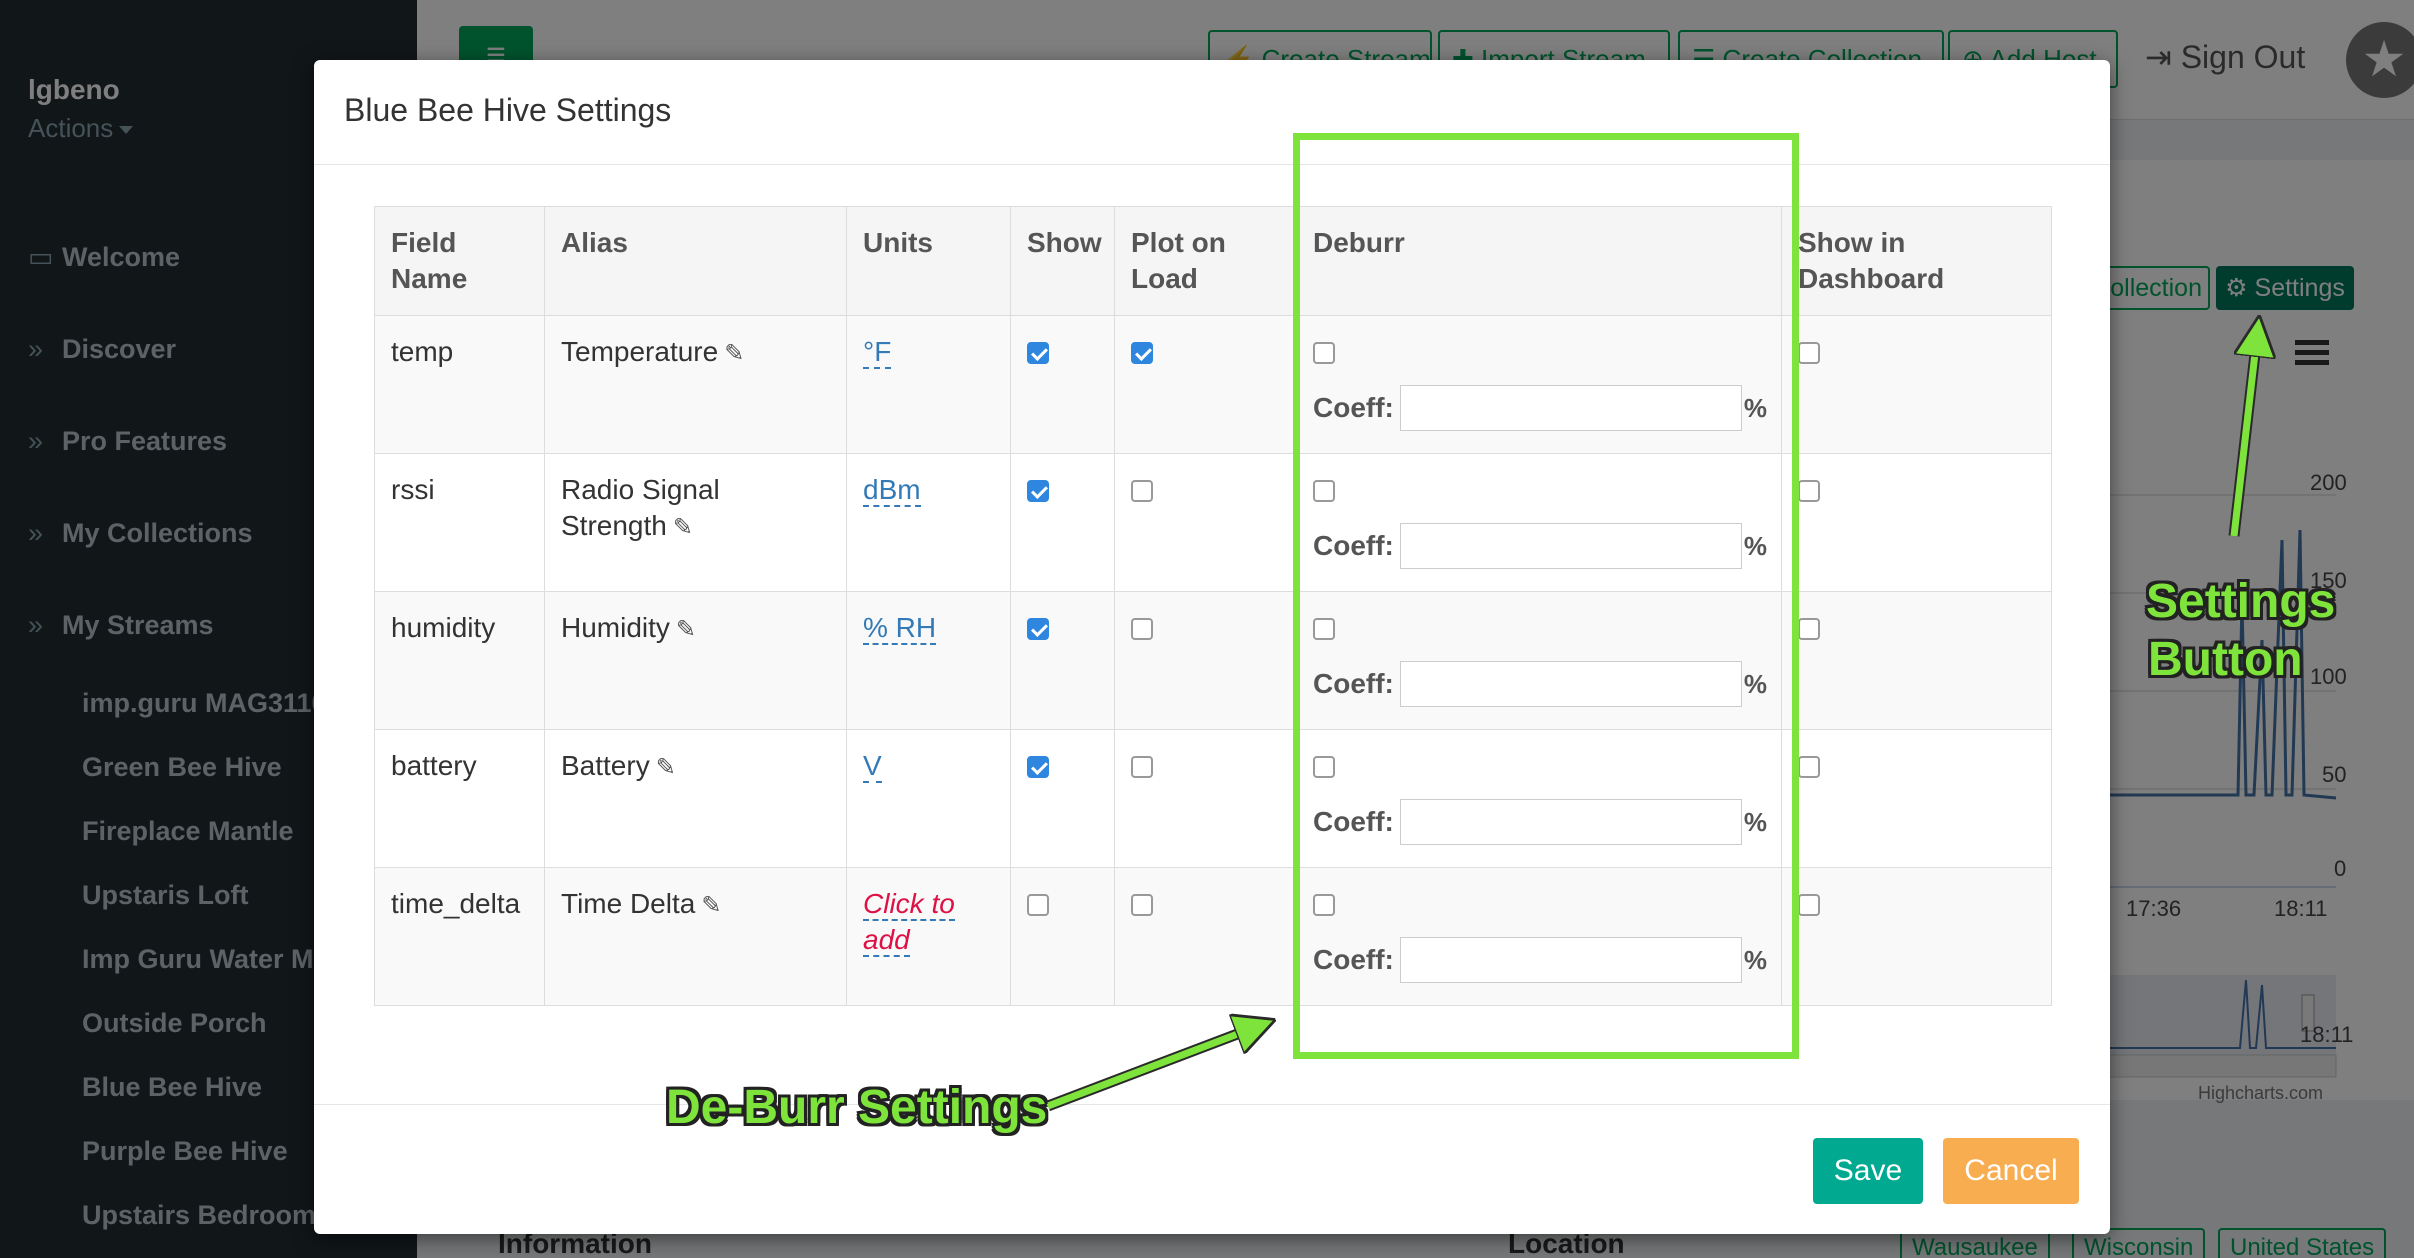 This screenshot has height=1258, width=2414. What do you see at coordinates (857, 1107) in the screenshot?
I see `deburr-annotation-label: De-Burr Settings` at bounding box center [857, 1107].